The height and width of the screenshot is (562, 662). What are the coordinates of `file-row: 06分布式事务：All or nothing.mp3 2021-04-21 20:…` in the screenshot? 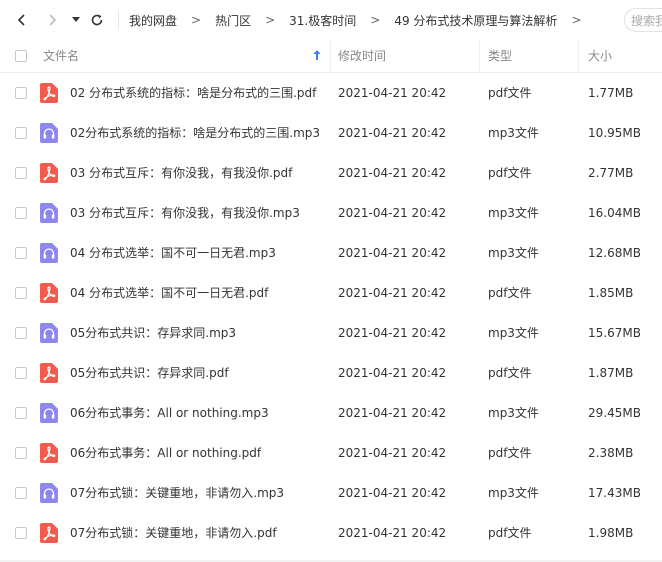 It's located at (331, 413).